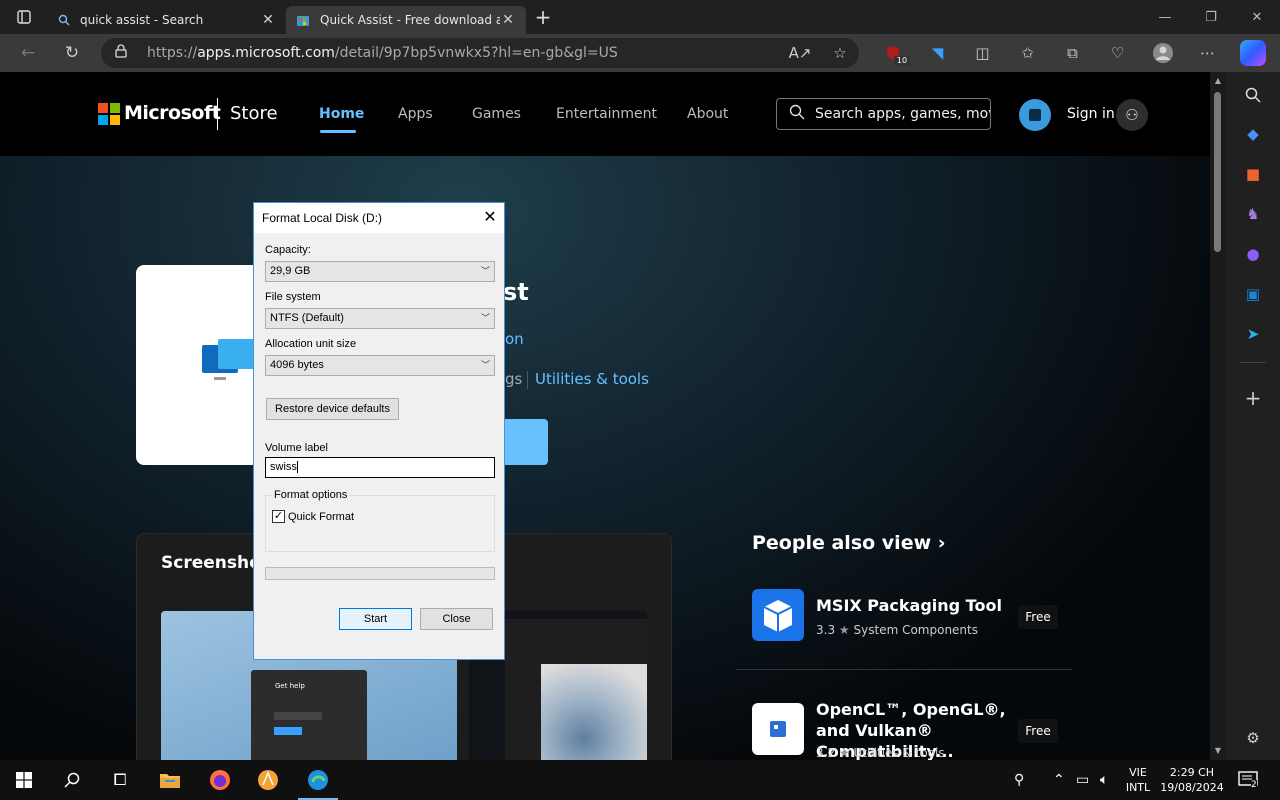  Describe the element at coordinates (892, 53) in the screenshot. I see `ublock-extension-icon: 10` at that location.